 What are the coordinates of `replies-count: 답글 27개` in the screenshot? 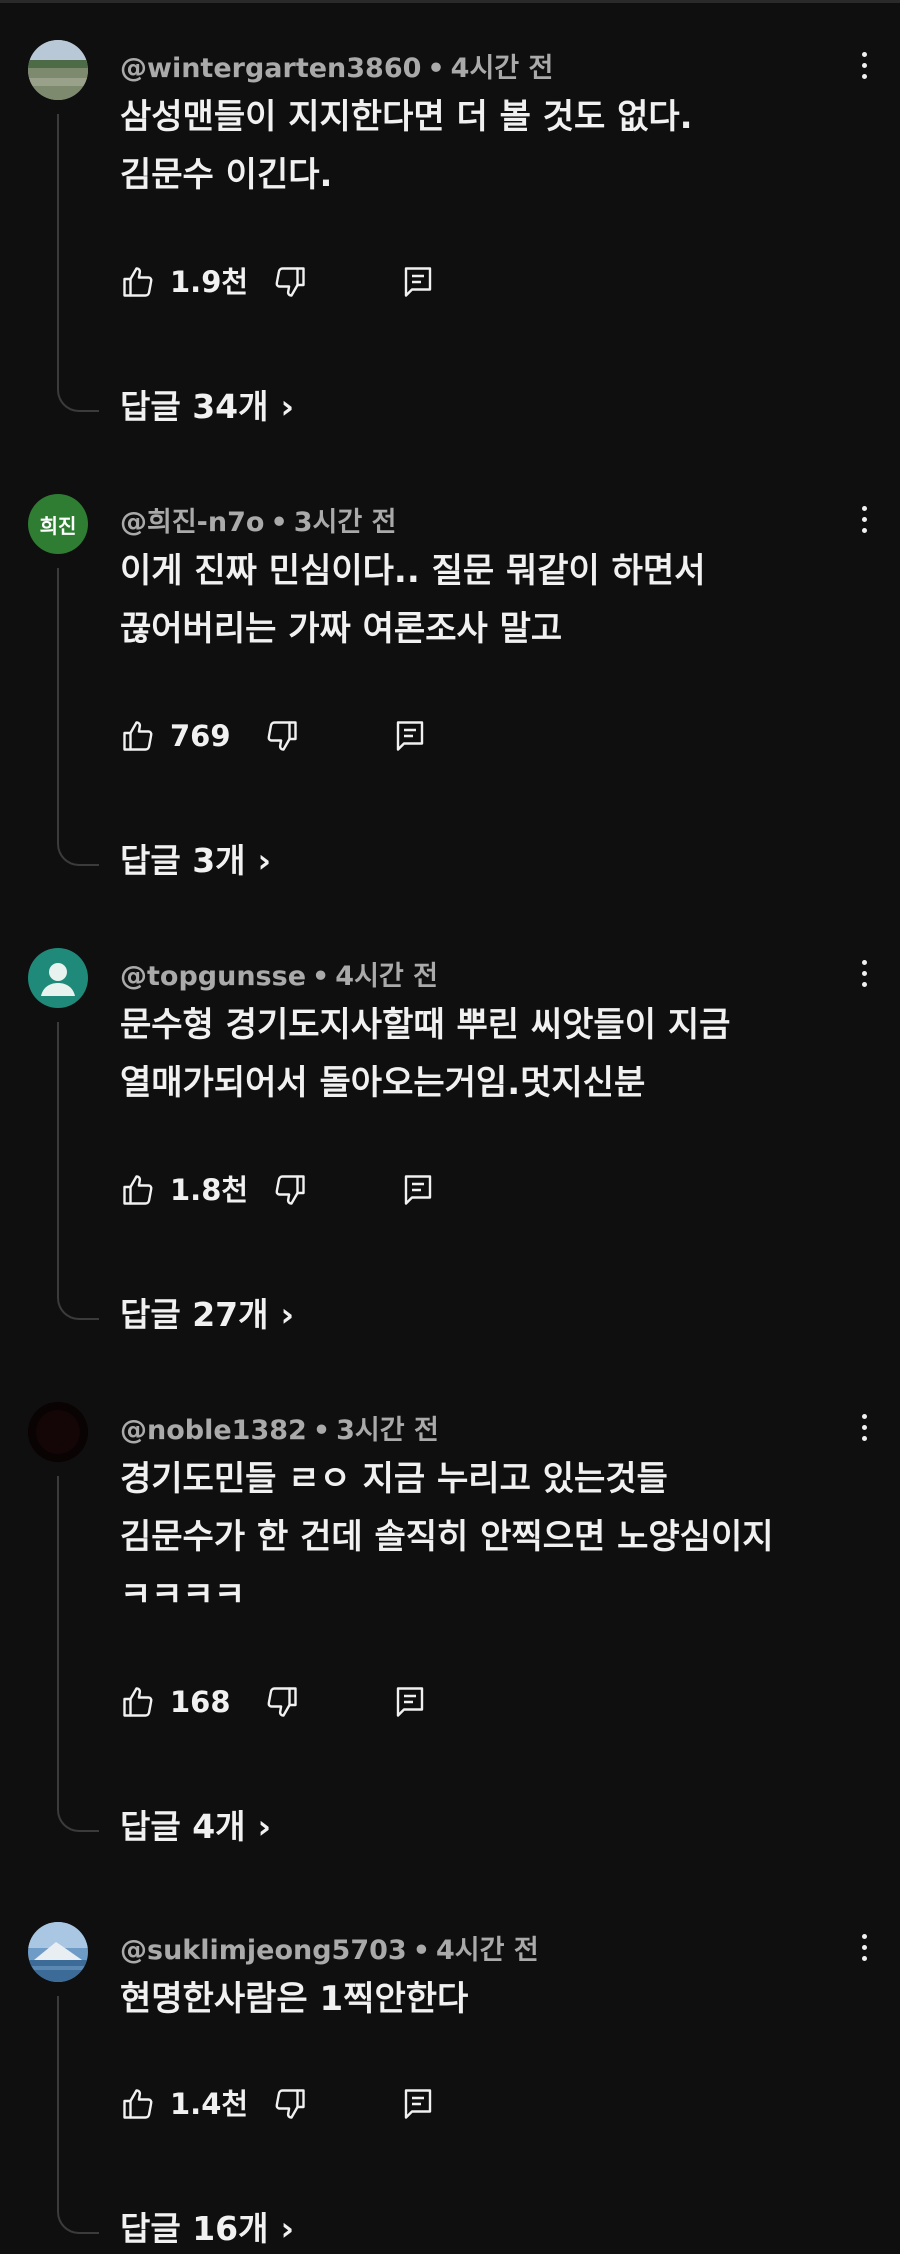 It's located at (194, 1314).